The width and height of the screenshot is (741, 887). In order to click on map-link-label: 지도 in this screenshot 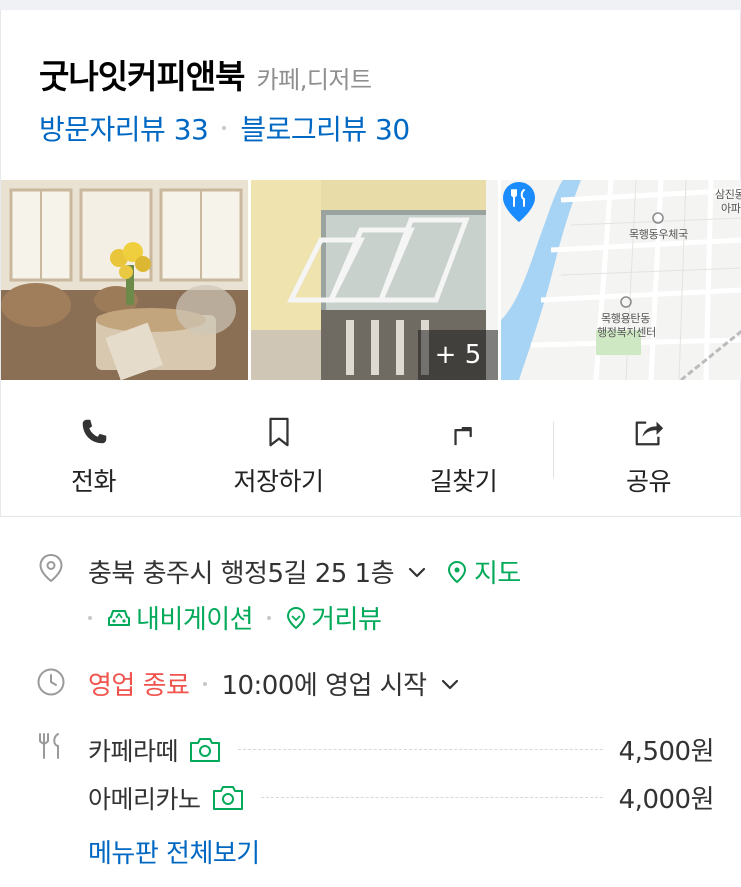, I will do `click(497, 574)`.